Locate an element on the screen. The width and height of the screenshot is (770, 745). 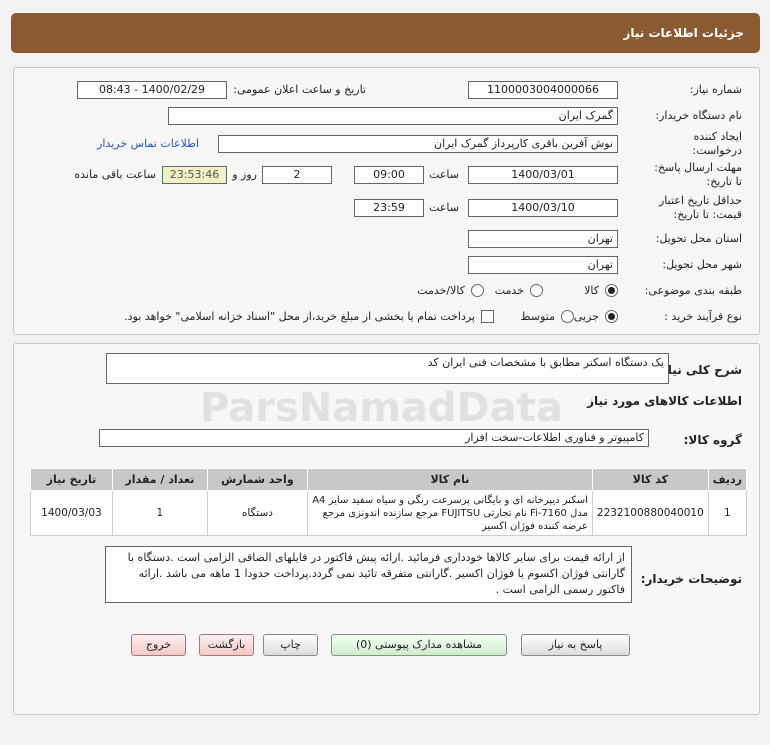
category-radio-service is located at coordinates (536, 290).